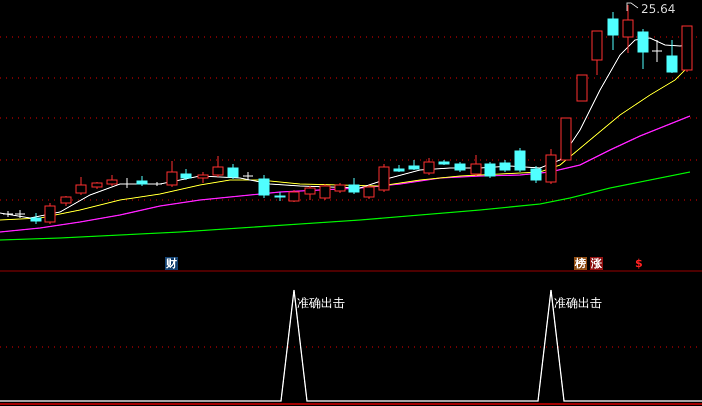 The image size is (702, 406). I want to click on signal-symbol: $, so click(639, 263).